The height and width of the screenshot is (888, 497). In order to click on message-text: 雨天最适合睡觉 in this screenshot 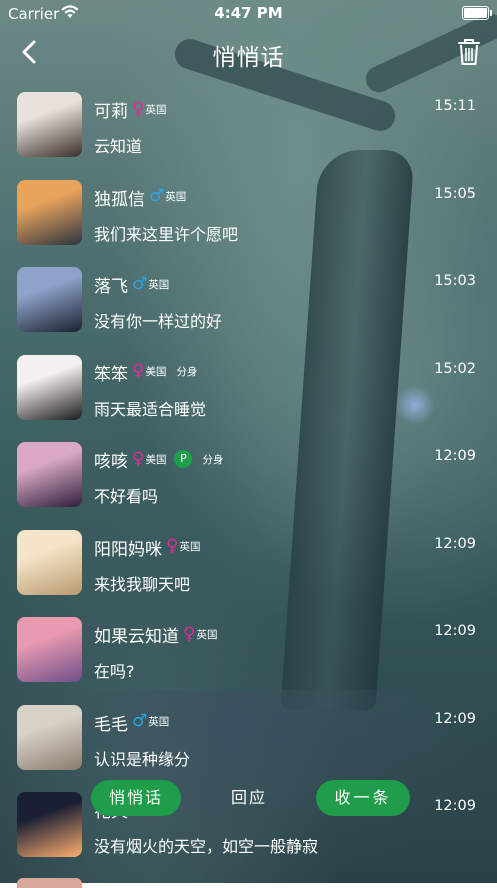, I will do `click(150, 409)`.